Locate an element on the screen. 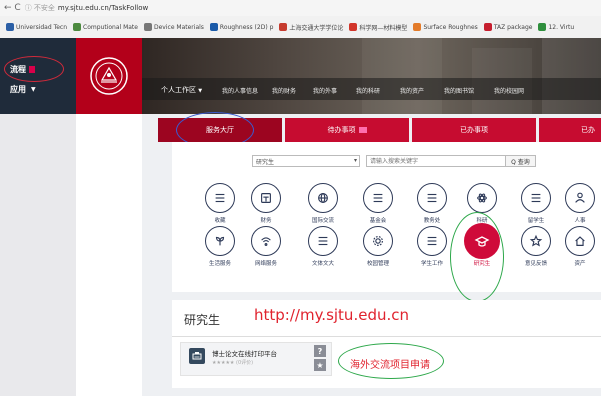 This screenshot has height=396, width=601. menu-item-finance: 我的财务 is located at coordinates (284, 90).